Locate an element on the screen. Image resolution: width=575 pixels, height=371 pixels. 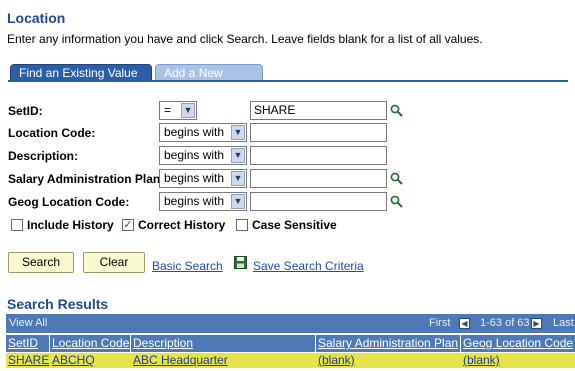
setid-operator-select: = ▼ is located at coordinates (178, 110).